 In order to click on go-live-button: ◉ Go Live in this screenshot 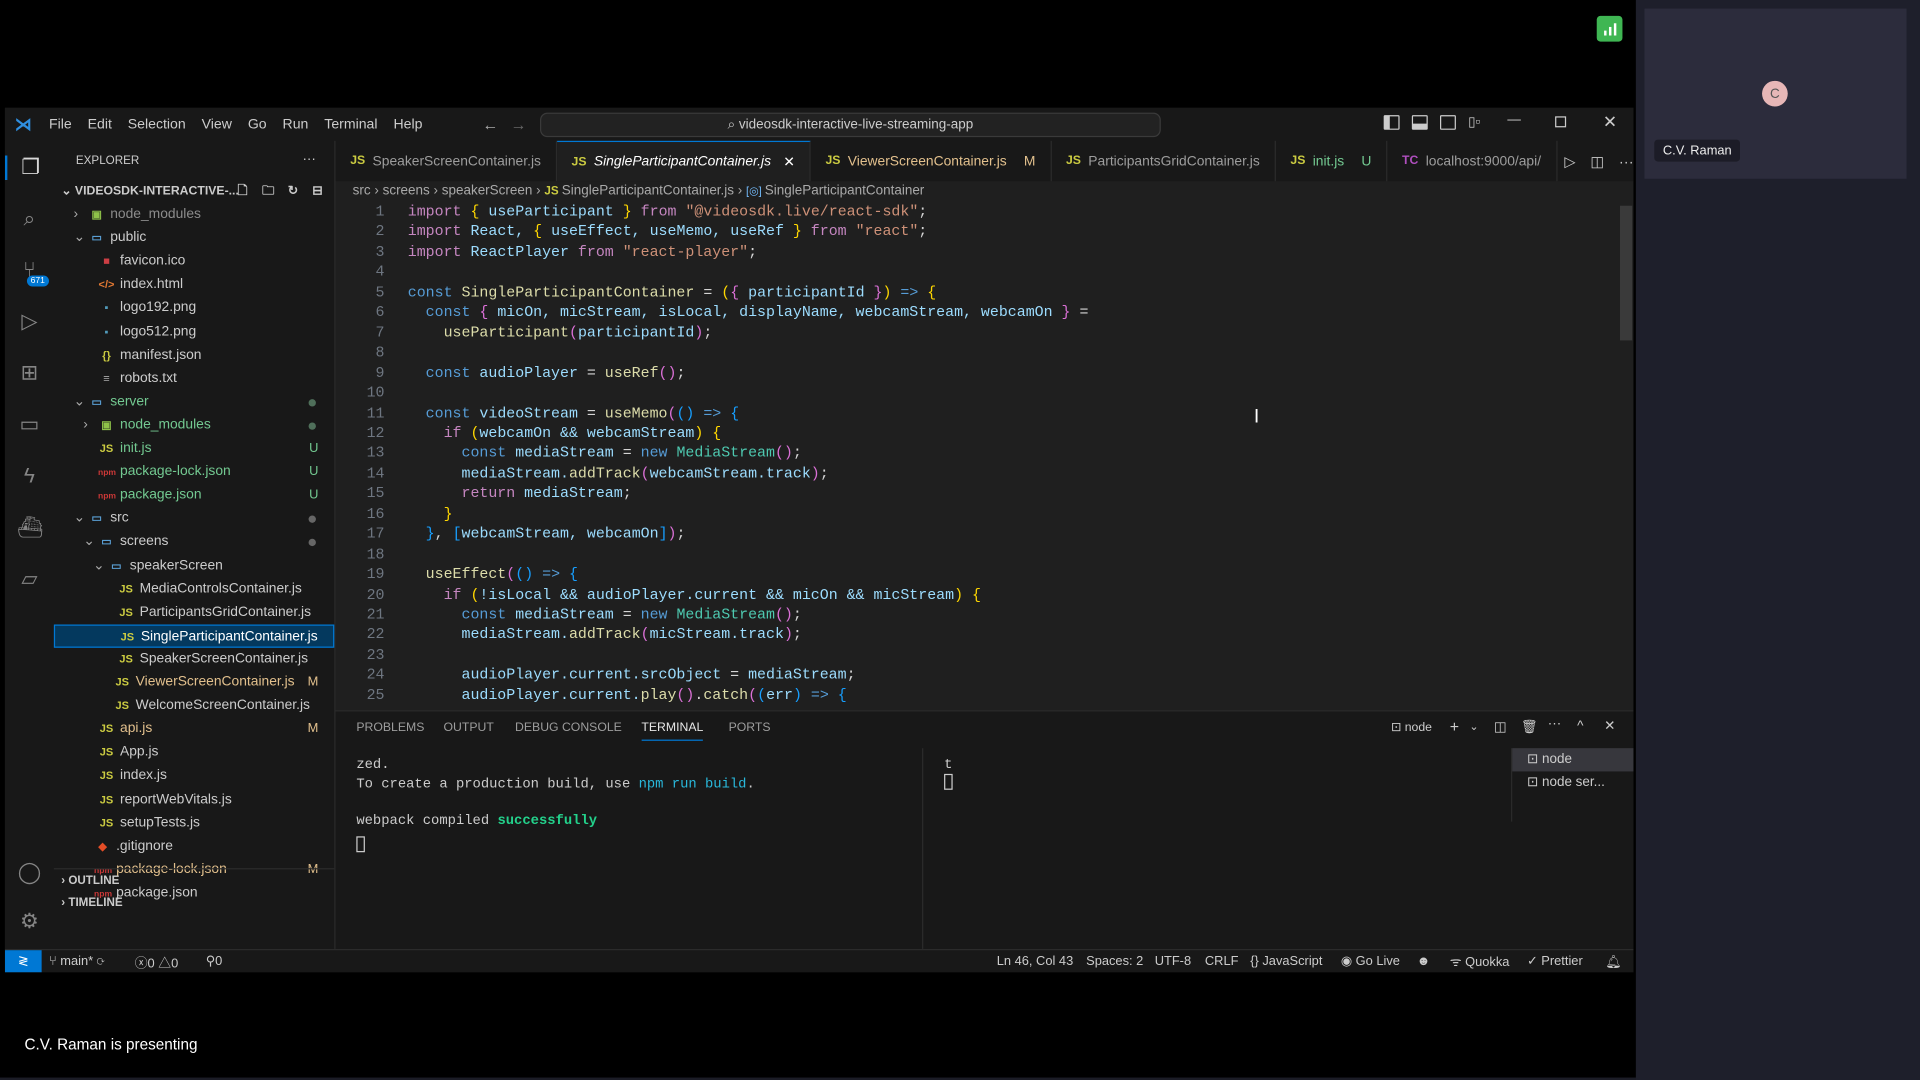, I will do `click(1370, 961)`.